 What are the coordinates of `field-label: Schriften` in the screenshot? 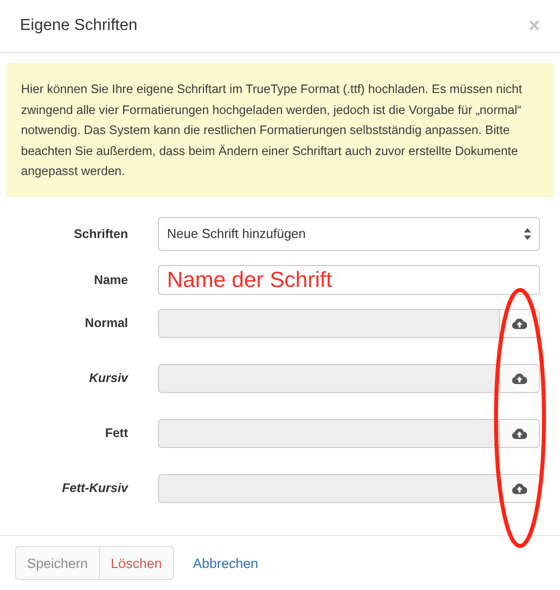 It's located at (100, 233).